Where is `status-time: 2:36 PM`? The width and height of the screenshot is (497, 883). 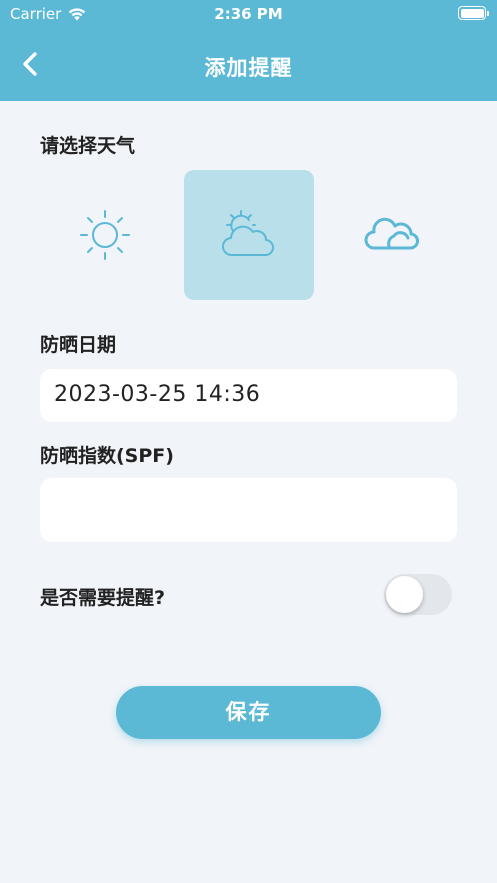 status-time: 2:36 PM is located at coordinates (248, 14).